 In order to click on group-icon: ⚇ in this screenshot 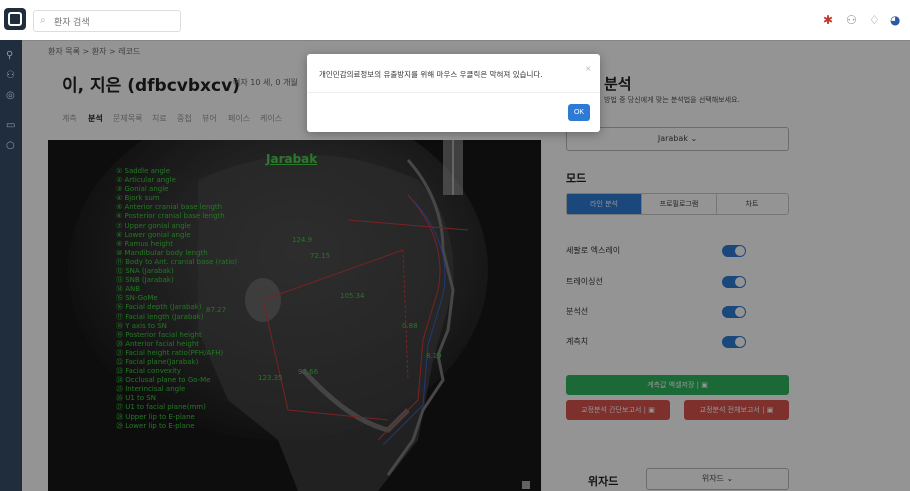, I will do `click(10, 75)`.